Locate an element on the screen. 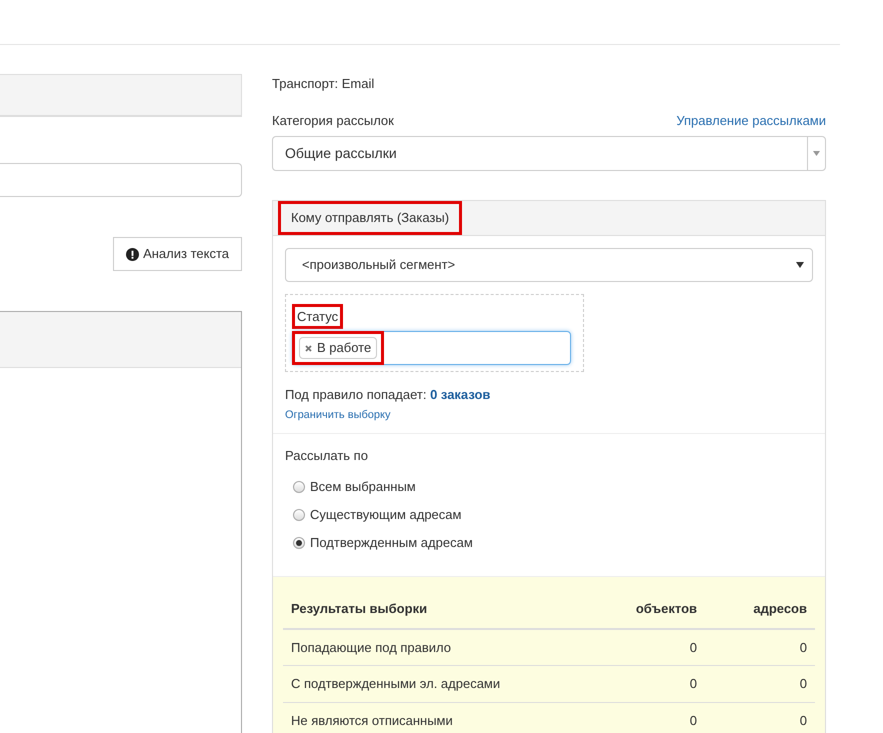 This screenshot has width=883, height=733. exclamation-icon is located at coordinates (133, 254).